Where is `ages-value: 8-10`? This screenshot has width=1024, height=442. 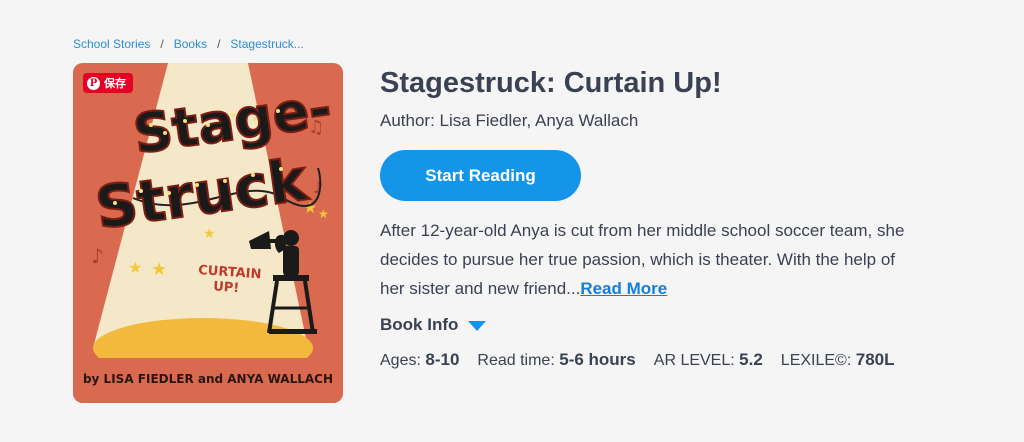
ages-value: 8-10 is located at coordinates (442, 359).